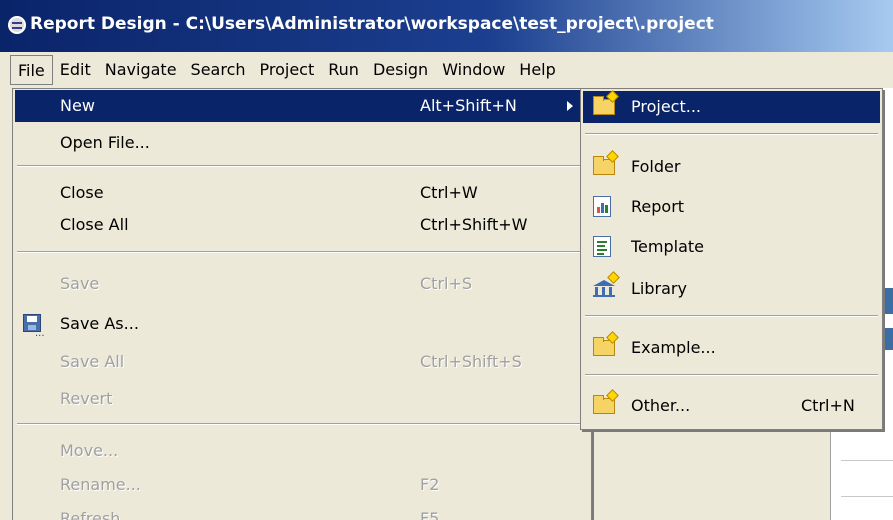 Image resolution: width=893 pixels, height=520 pixels. I want to click on menu-item-accelerator: Ctrl+Shift+W, so click(474, 224).